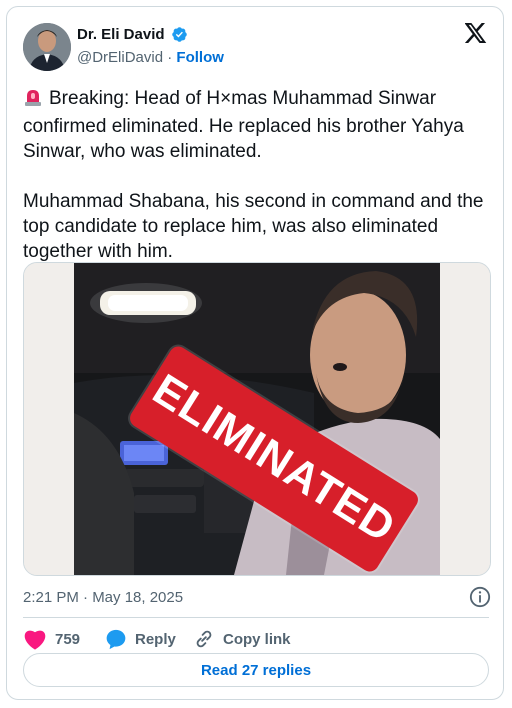  I want to click on divider, so click(256, 617).